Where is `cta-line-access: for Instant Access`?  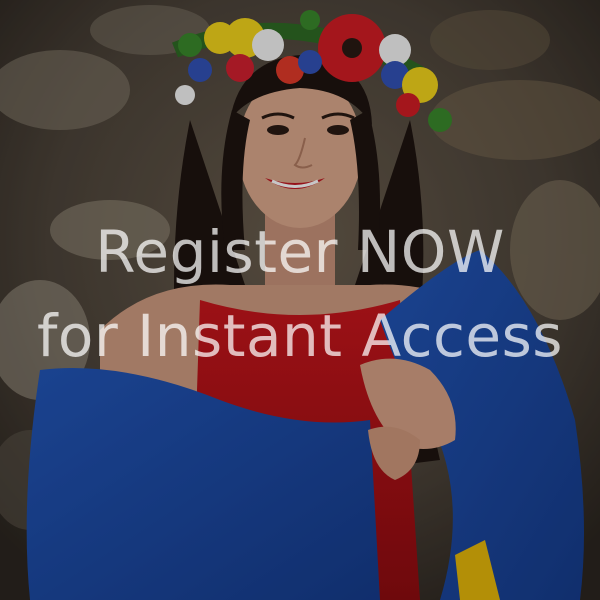
cta-line-access: for Instant Access is located at coordinates (300, 336).